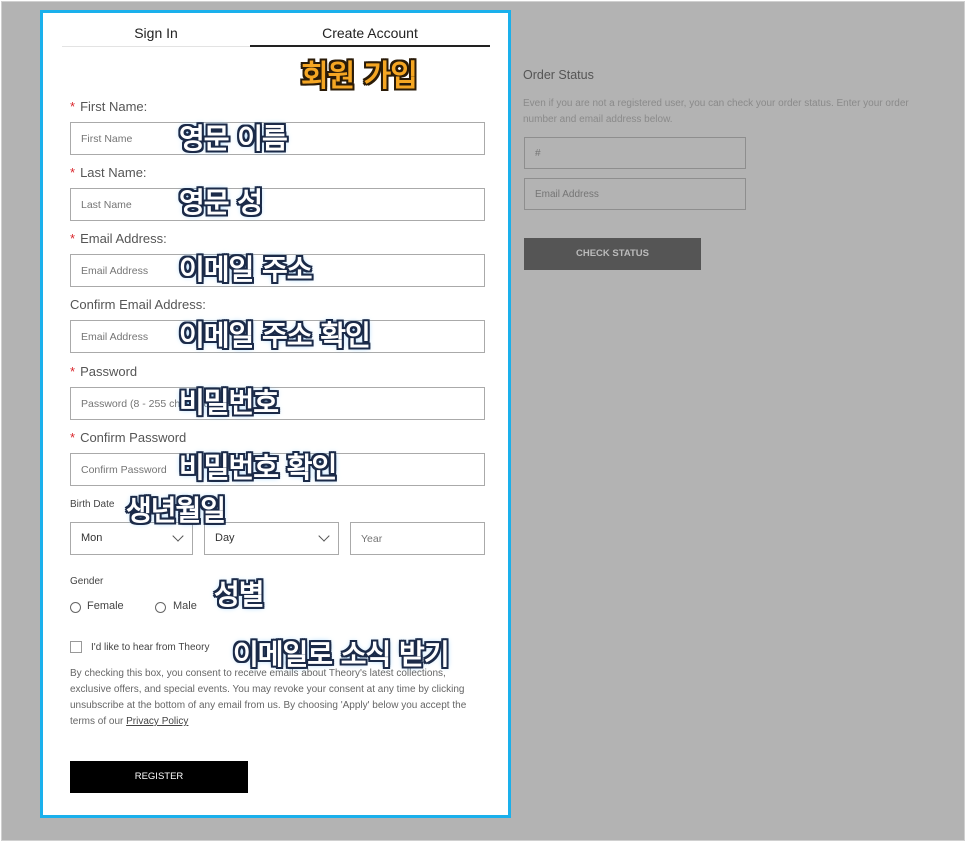  What do you see at coordinates (341, 654) in the screenshot?
I see `annotation-newsletter: 이메일로 소식 받기` at bounding box center [341, 654].